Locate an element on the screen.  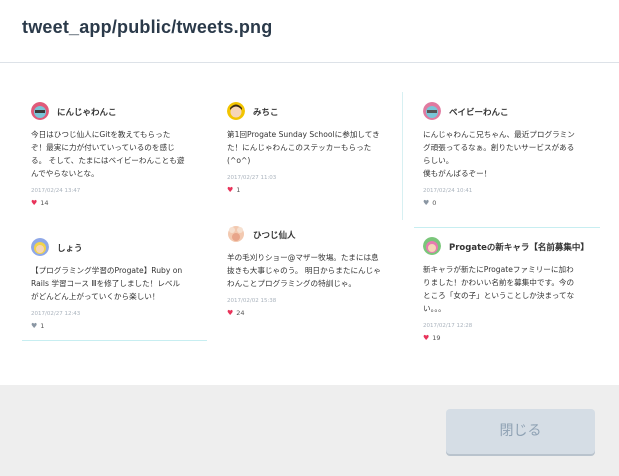
tweet-user-name: Progateの新キャラ【名前募集中】 is located at coordinates (519, 247).